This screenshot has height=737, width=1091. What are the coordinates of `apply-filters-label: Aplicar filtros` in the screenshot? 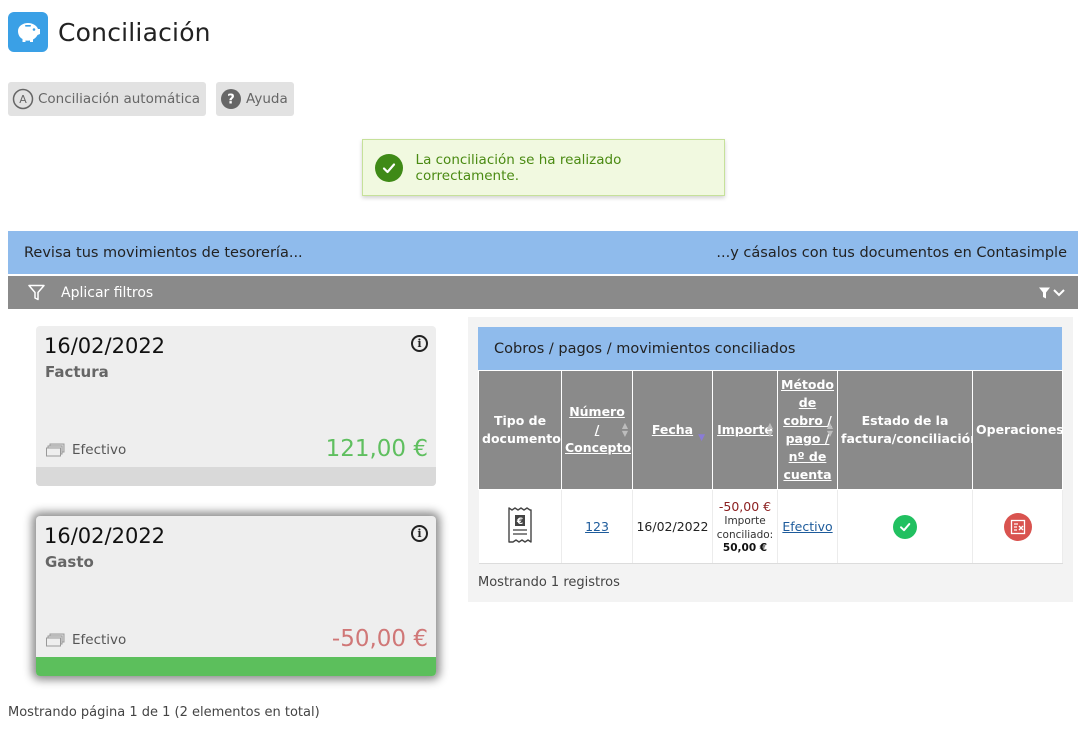 It's located at (107, 293).